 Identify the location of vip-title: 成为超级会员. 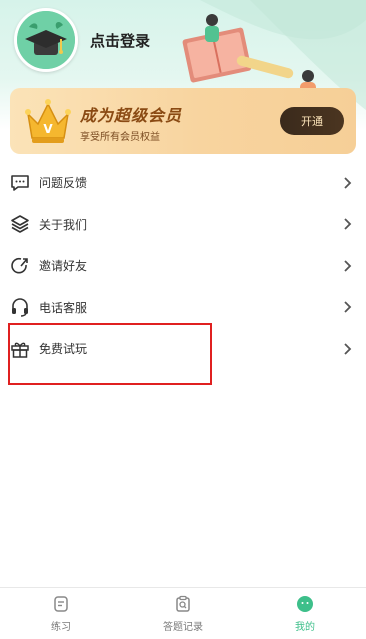
(131, 115).